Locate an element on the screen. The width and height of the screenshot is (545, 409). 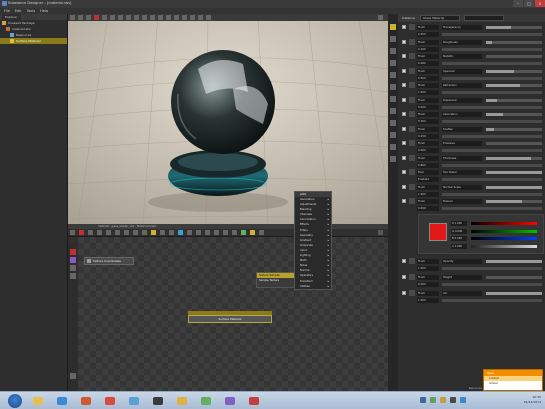
parameter-name-field: Two Sided is located at coordinates (462, 172).